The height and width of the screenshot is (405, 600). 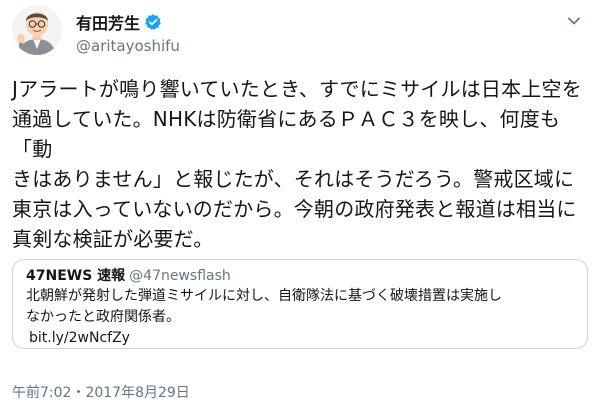 I want to click on tweet-header: 有田芳生 @aritayoshifu, so click(x=300, y=34).